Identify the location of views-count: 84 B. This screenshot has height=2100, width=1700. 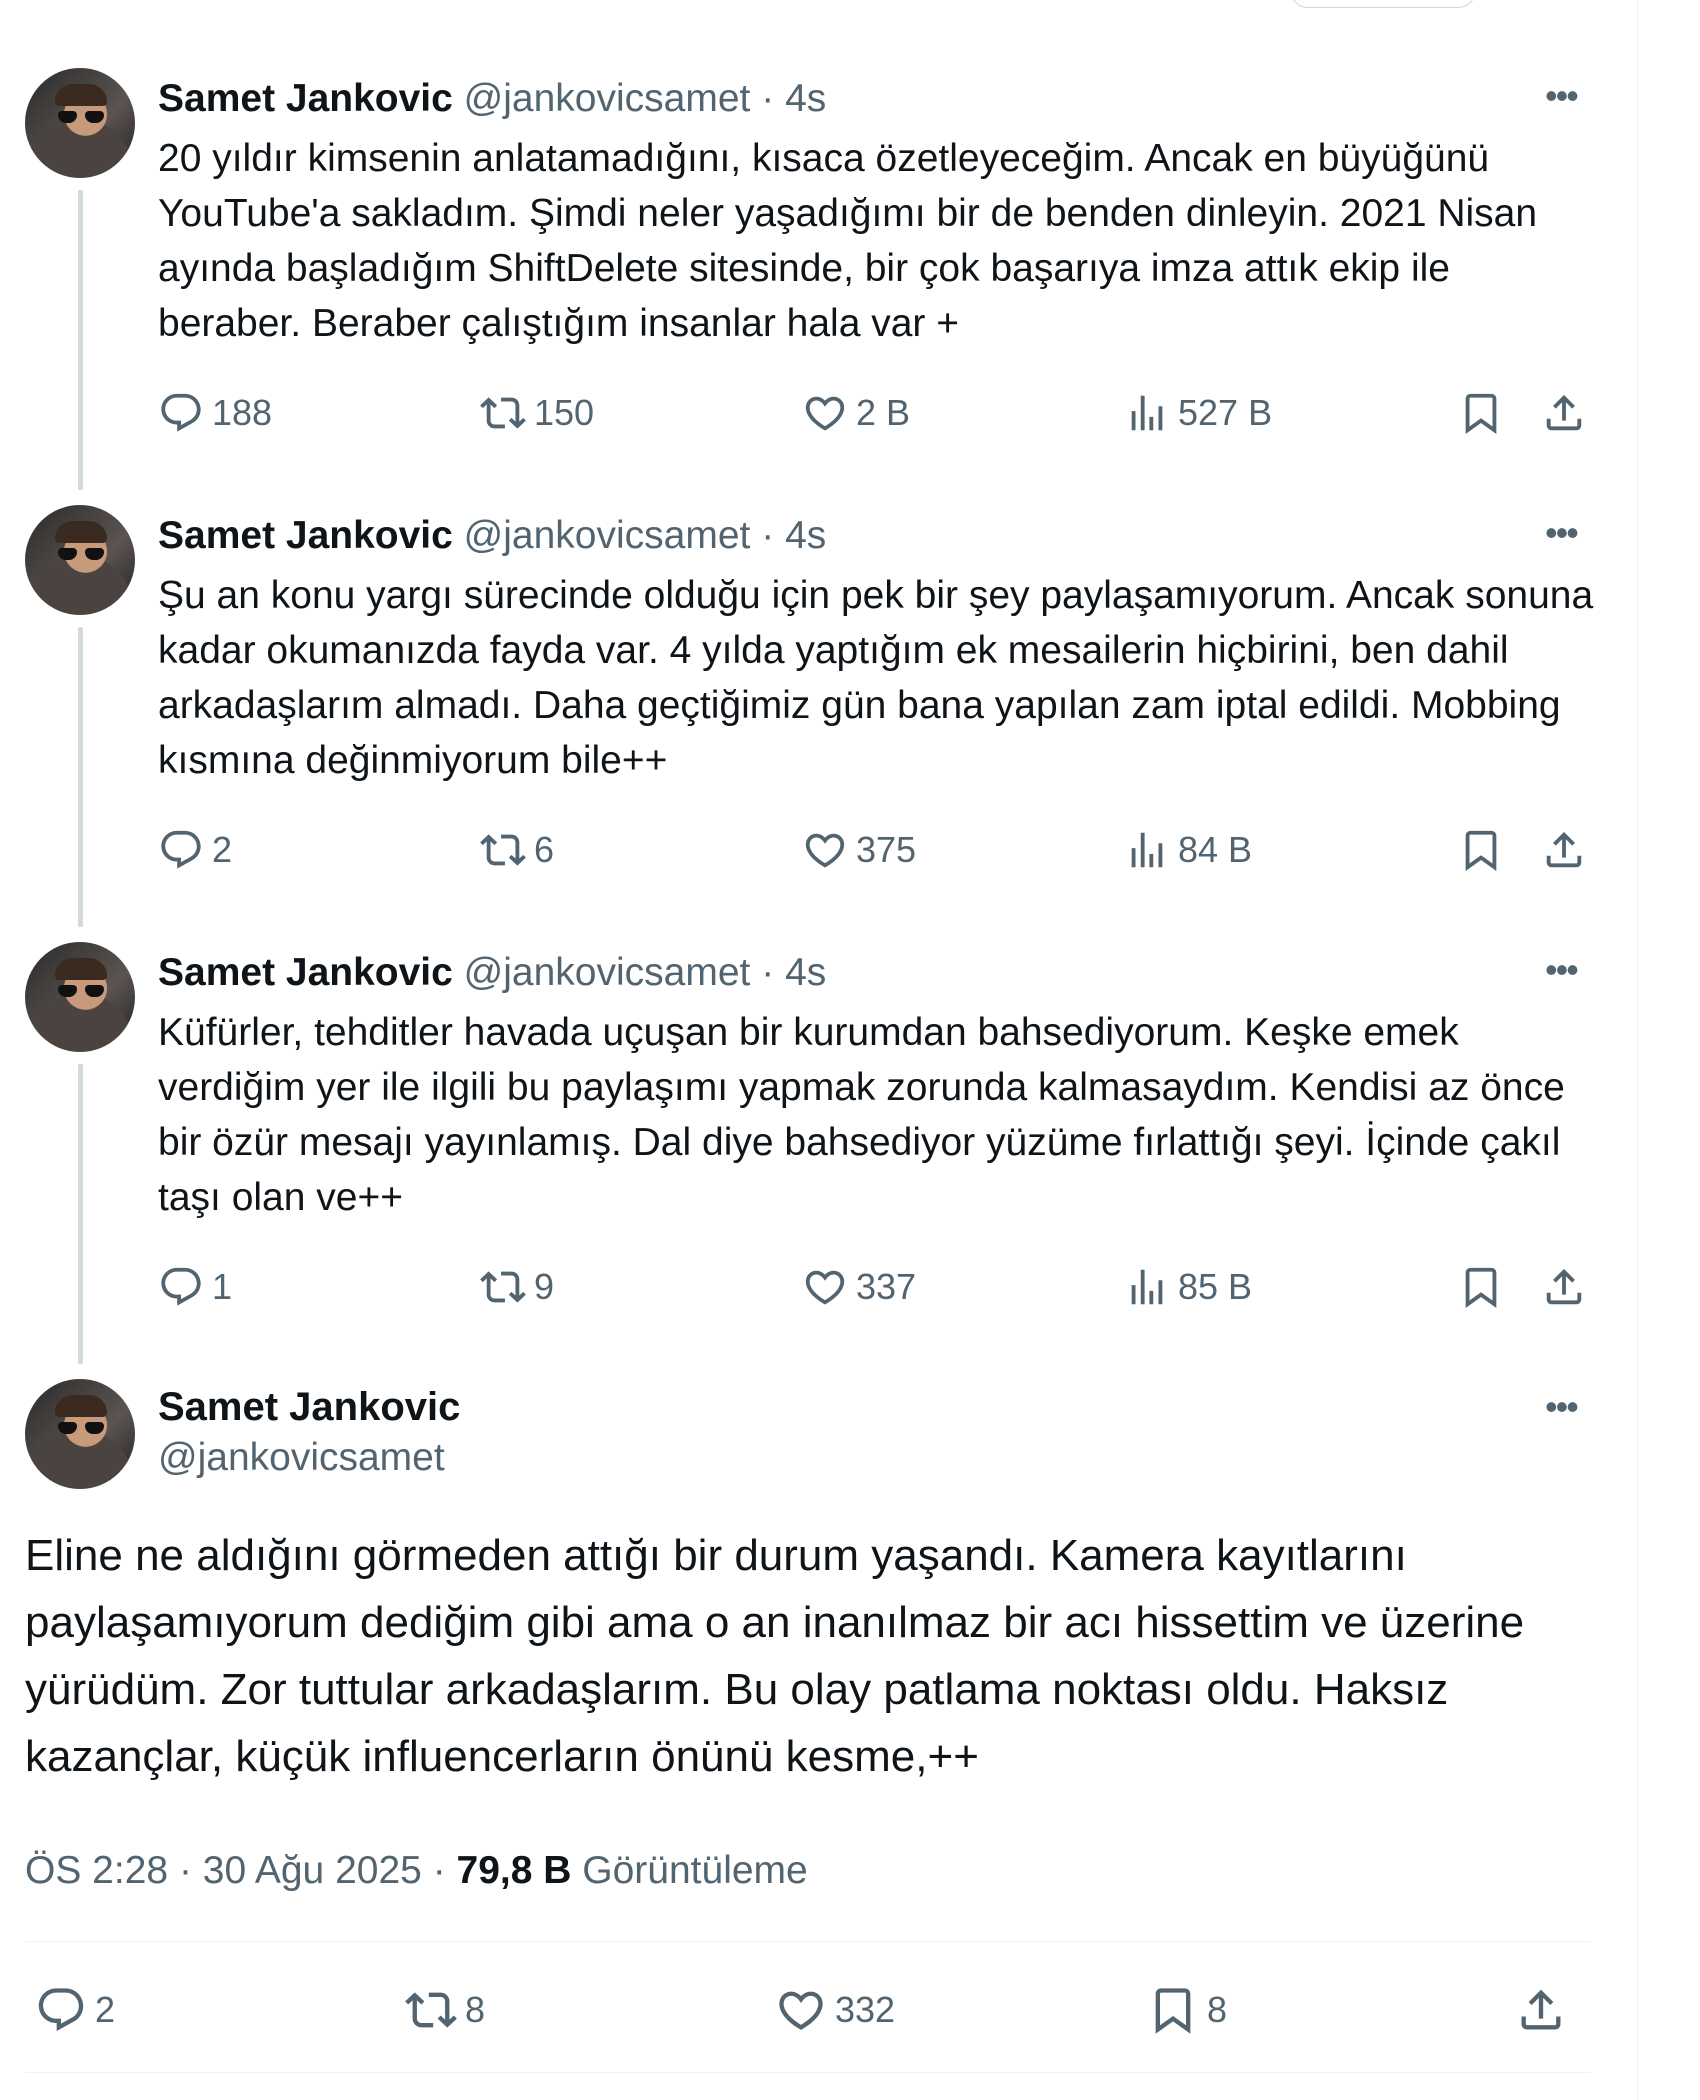
(1215, 849).